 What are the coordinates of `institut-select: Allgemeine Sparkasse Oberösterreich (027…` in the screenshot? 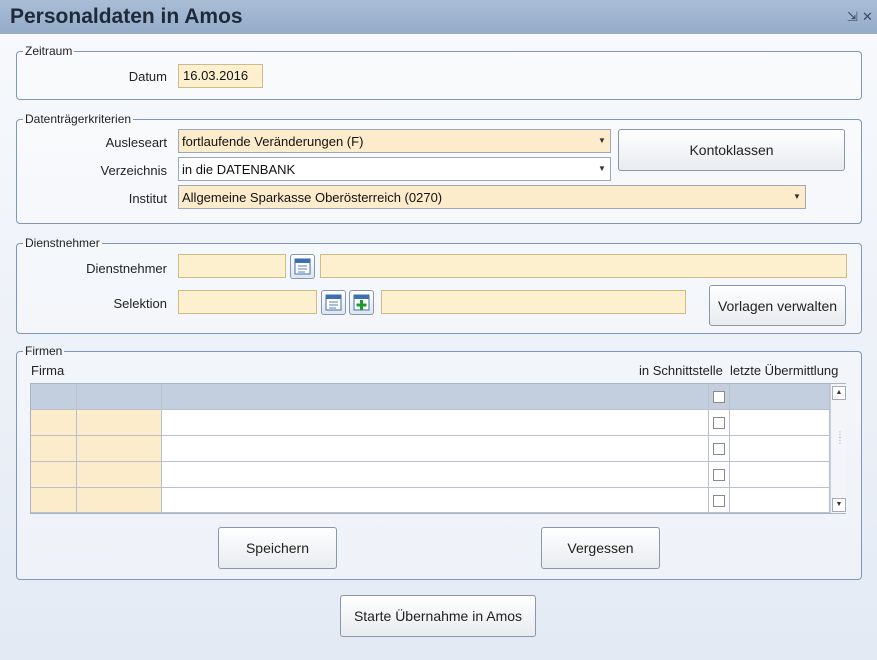 It's located at (492, 197).